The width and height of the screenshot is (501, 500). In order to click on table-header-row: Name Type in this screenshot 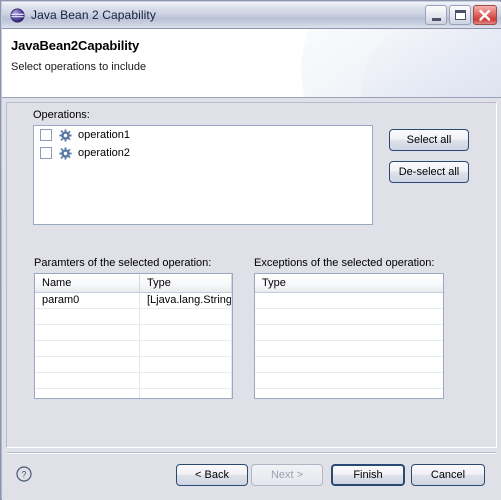, I will do `click(133, 283)`.